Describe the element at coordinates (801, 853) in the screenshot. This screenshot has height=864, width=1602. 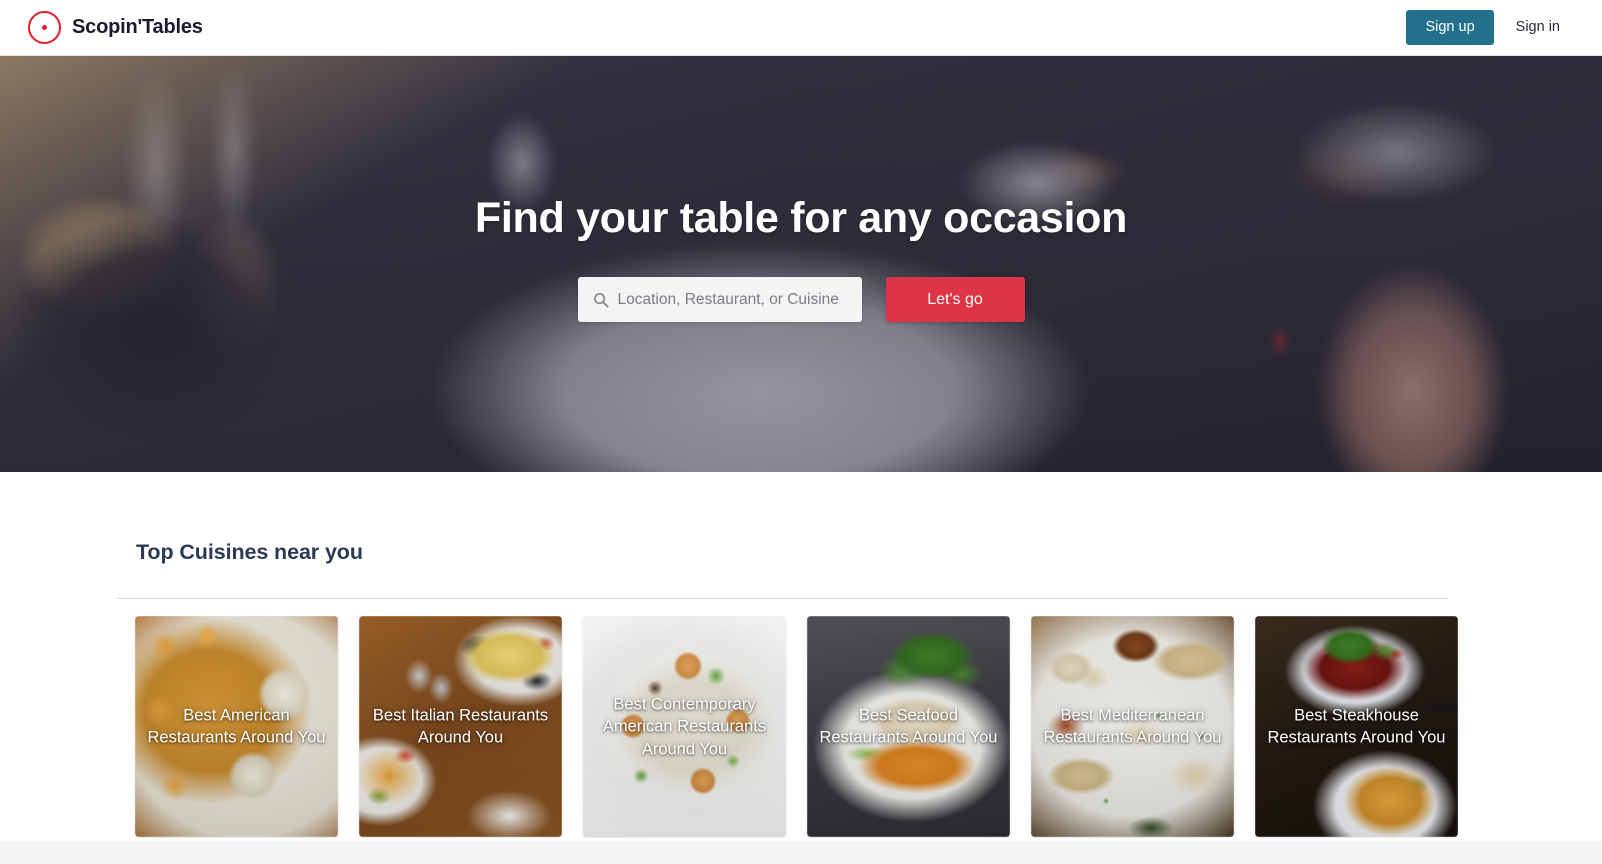
I see `footer-strip` at that location.